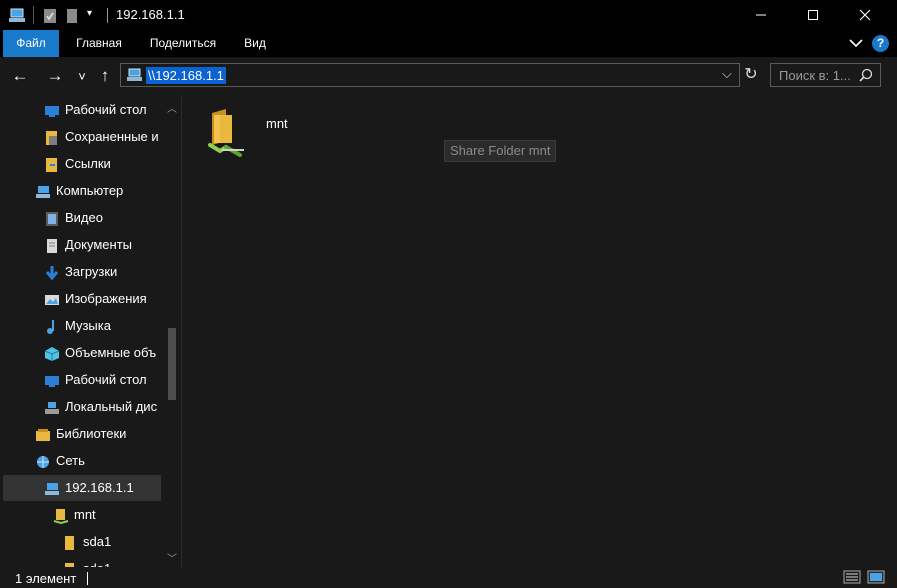 Image resolution: width=897 pixels, height=588 pixels. What do you see at coordinates (52, 299) in the screenshot?
I see `pictures-icon` at bounding box center [52, 299].